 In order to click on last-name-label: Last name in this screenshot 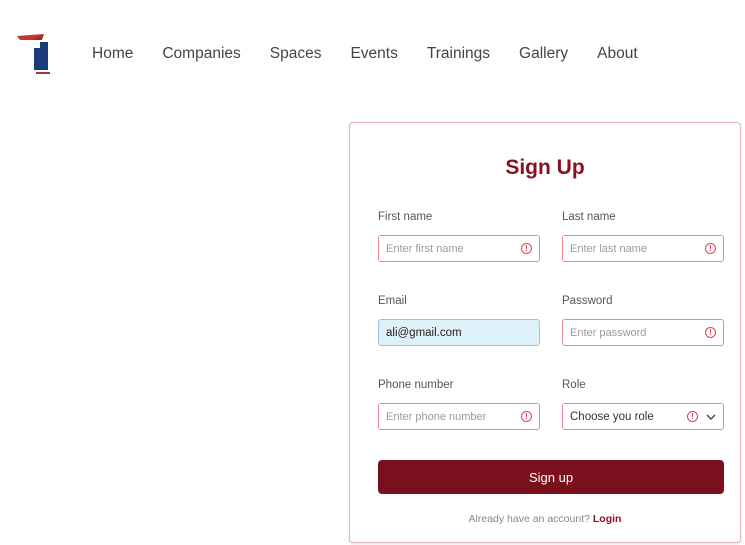, I will do `click(589, 217)`.